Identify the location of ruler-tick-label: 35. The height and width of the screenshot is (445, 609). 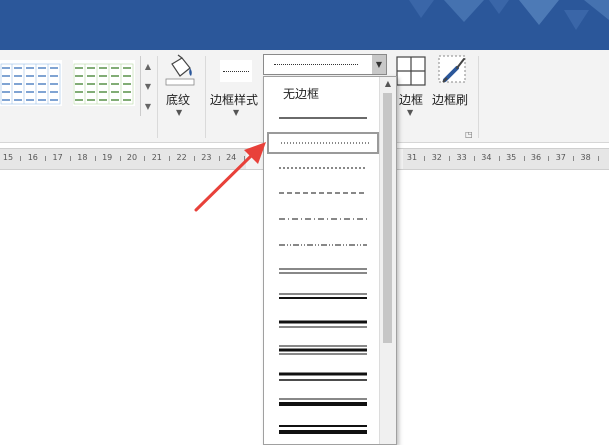
(511, 157).